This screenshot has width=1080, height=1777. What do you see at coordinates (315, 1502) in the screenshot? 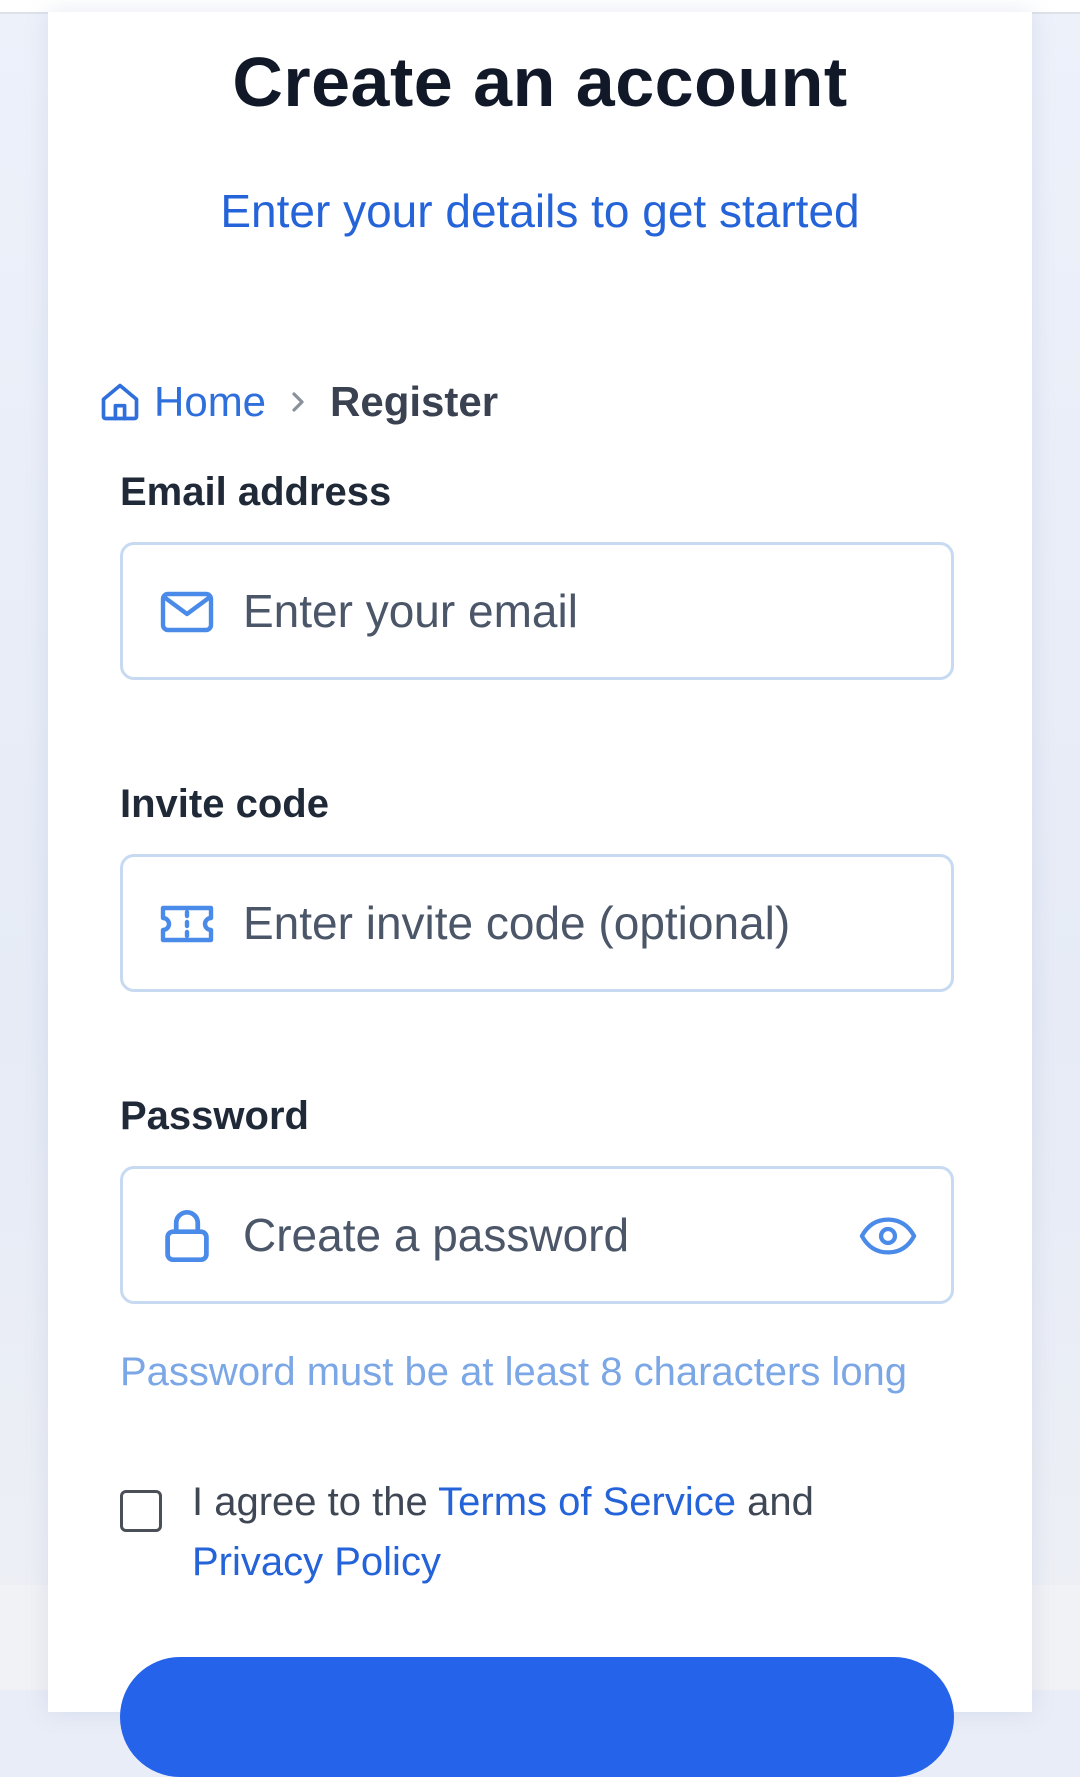
I see `agree-prefix: I agree to the` at bounding box center [315, 1502].